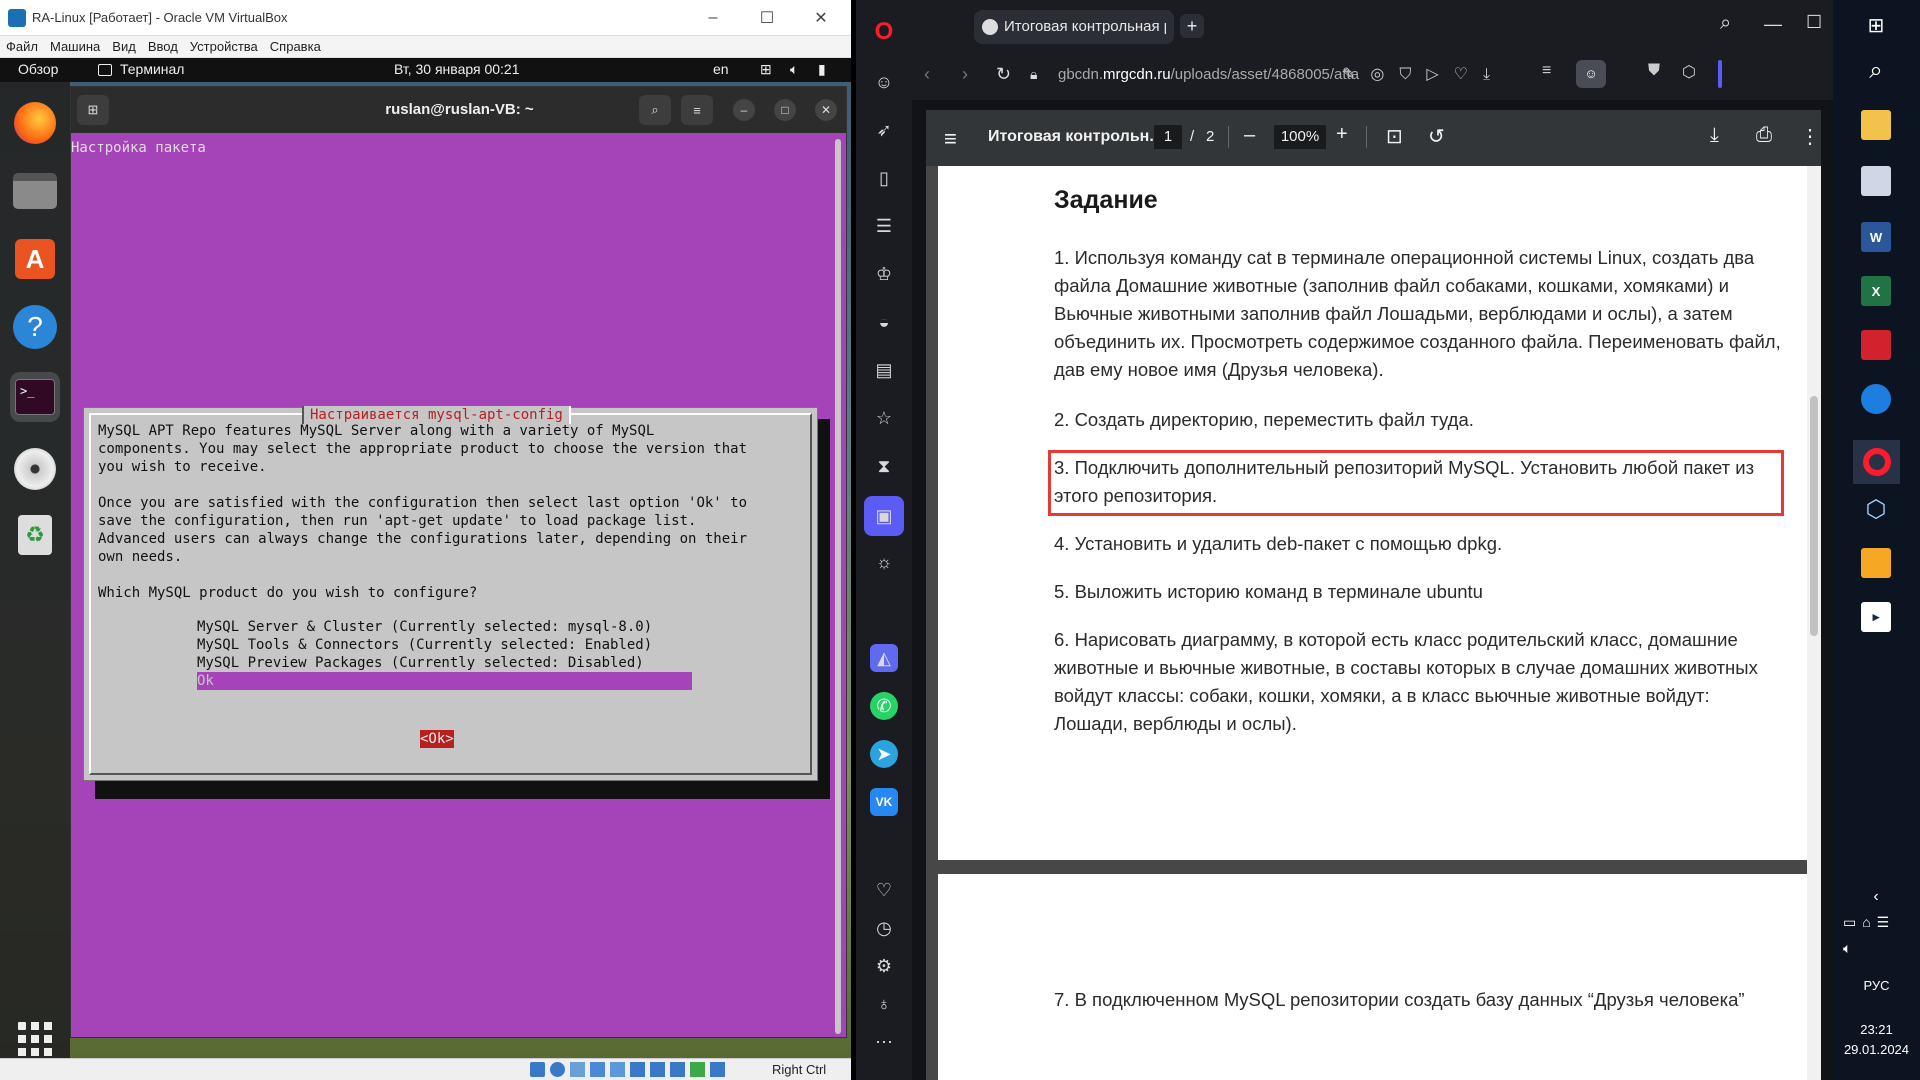 This screenshot has width=1920, height=1080. I want to click on back-icon: ‹, so click(927, 74).